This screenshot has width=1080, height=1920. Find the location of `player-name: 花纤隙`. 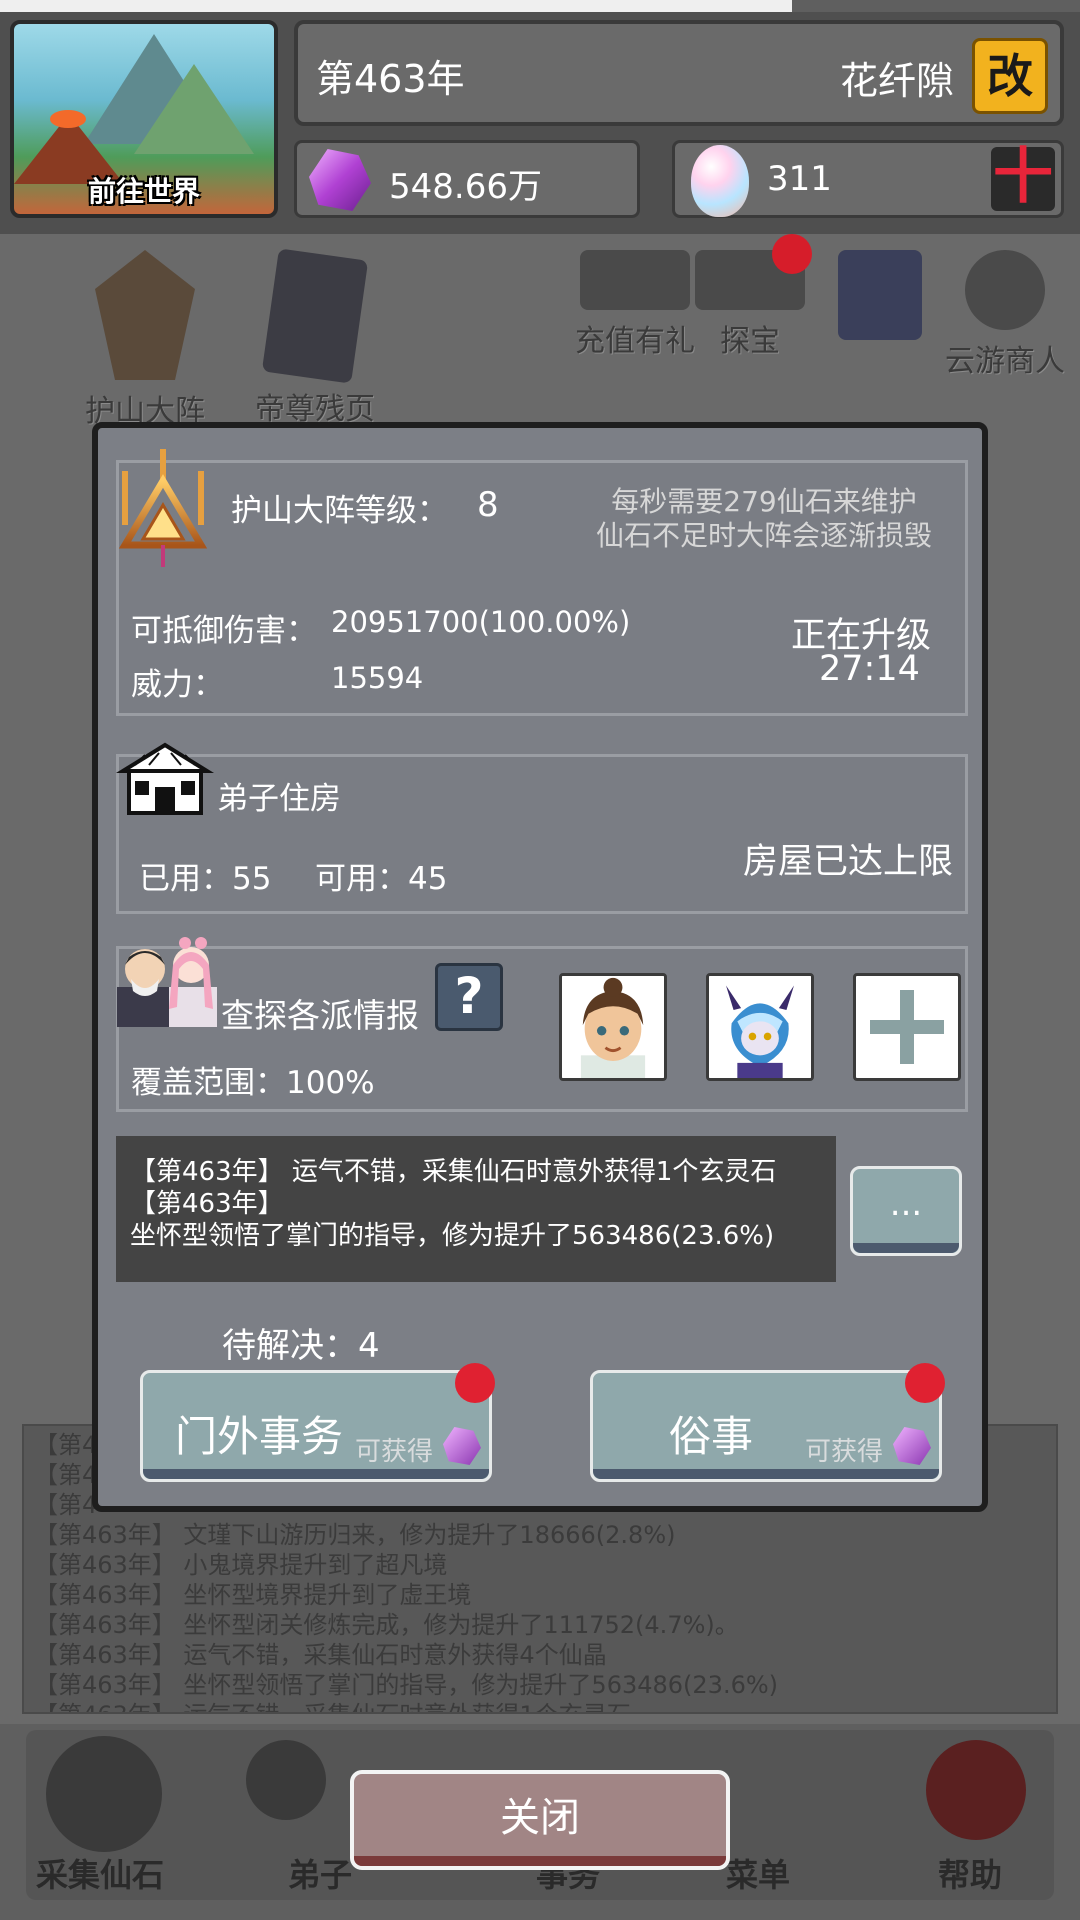

player-name: 花纤隙 is located at coordinates (896, 81).